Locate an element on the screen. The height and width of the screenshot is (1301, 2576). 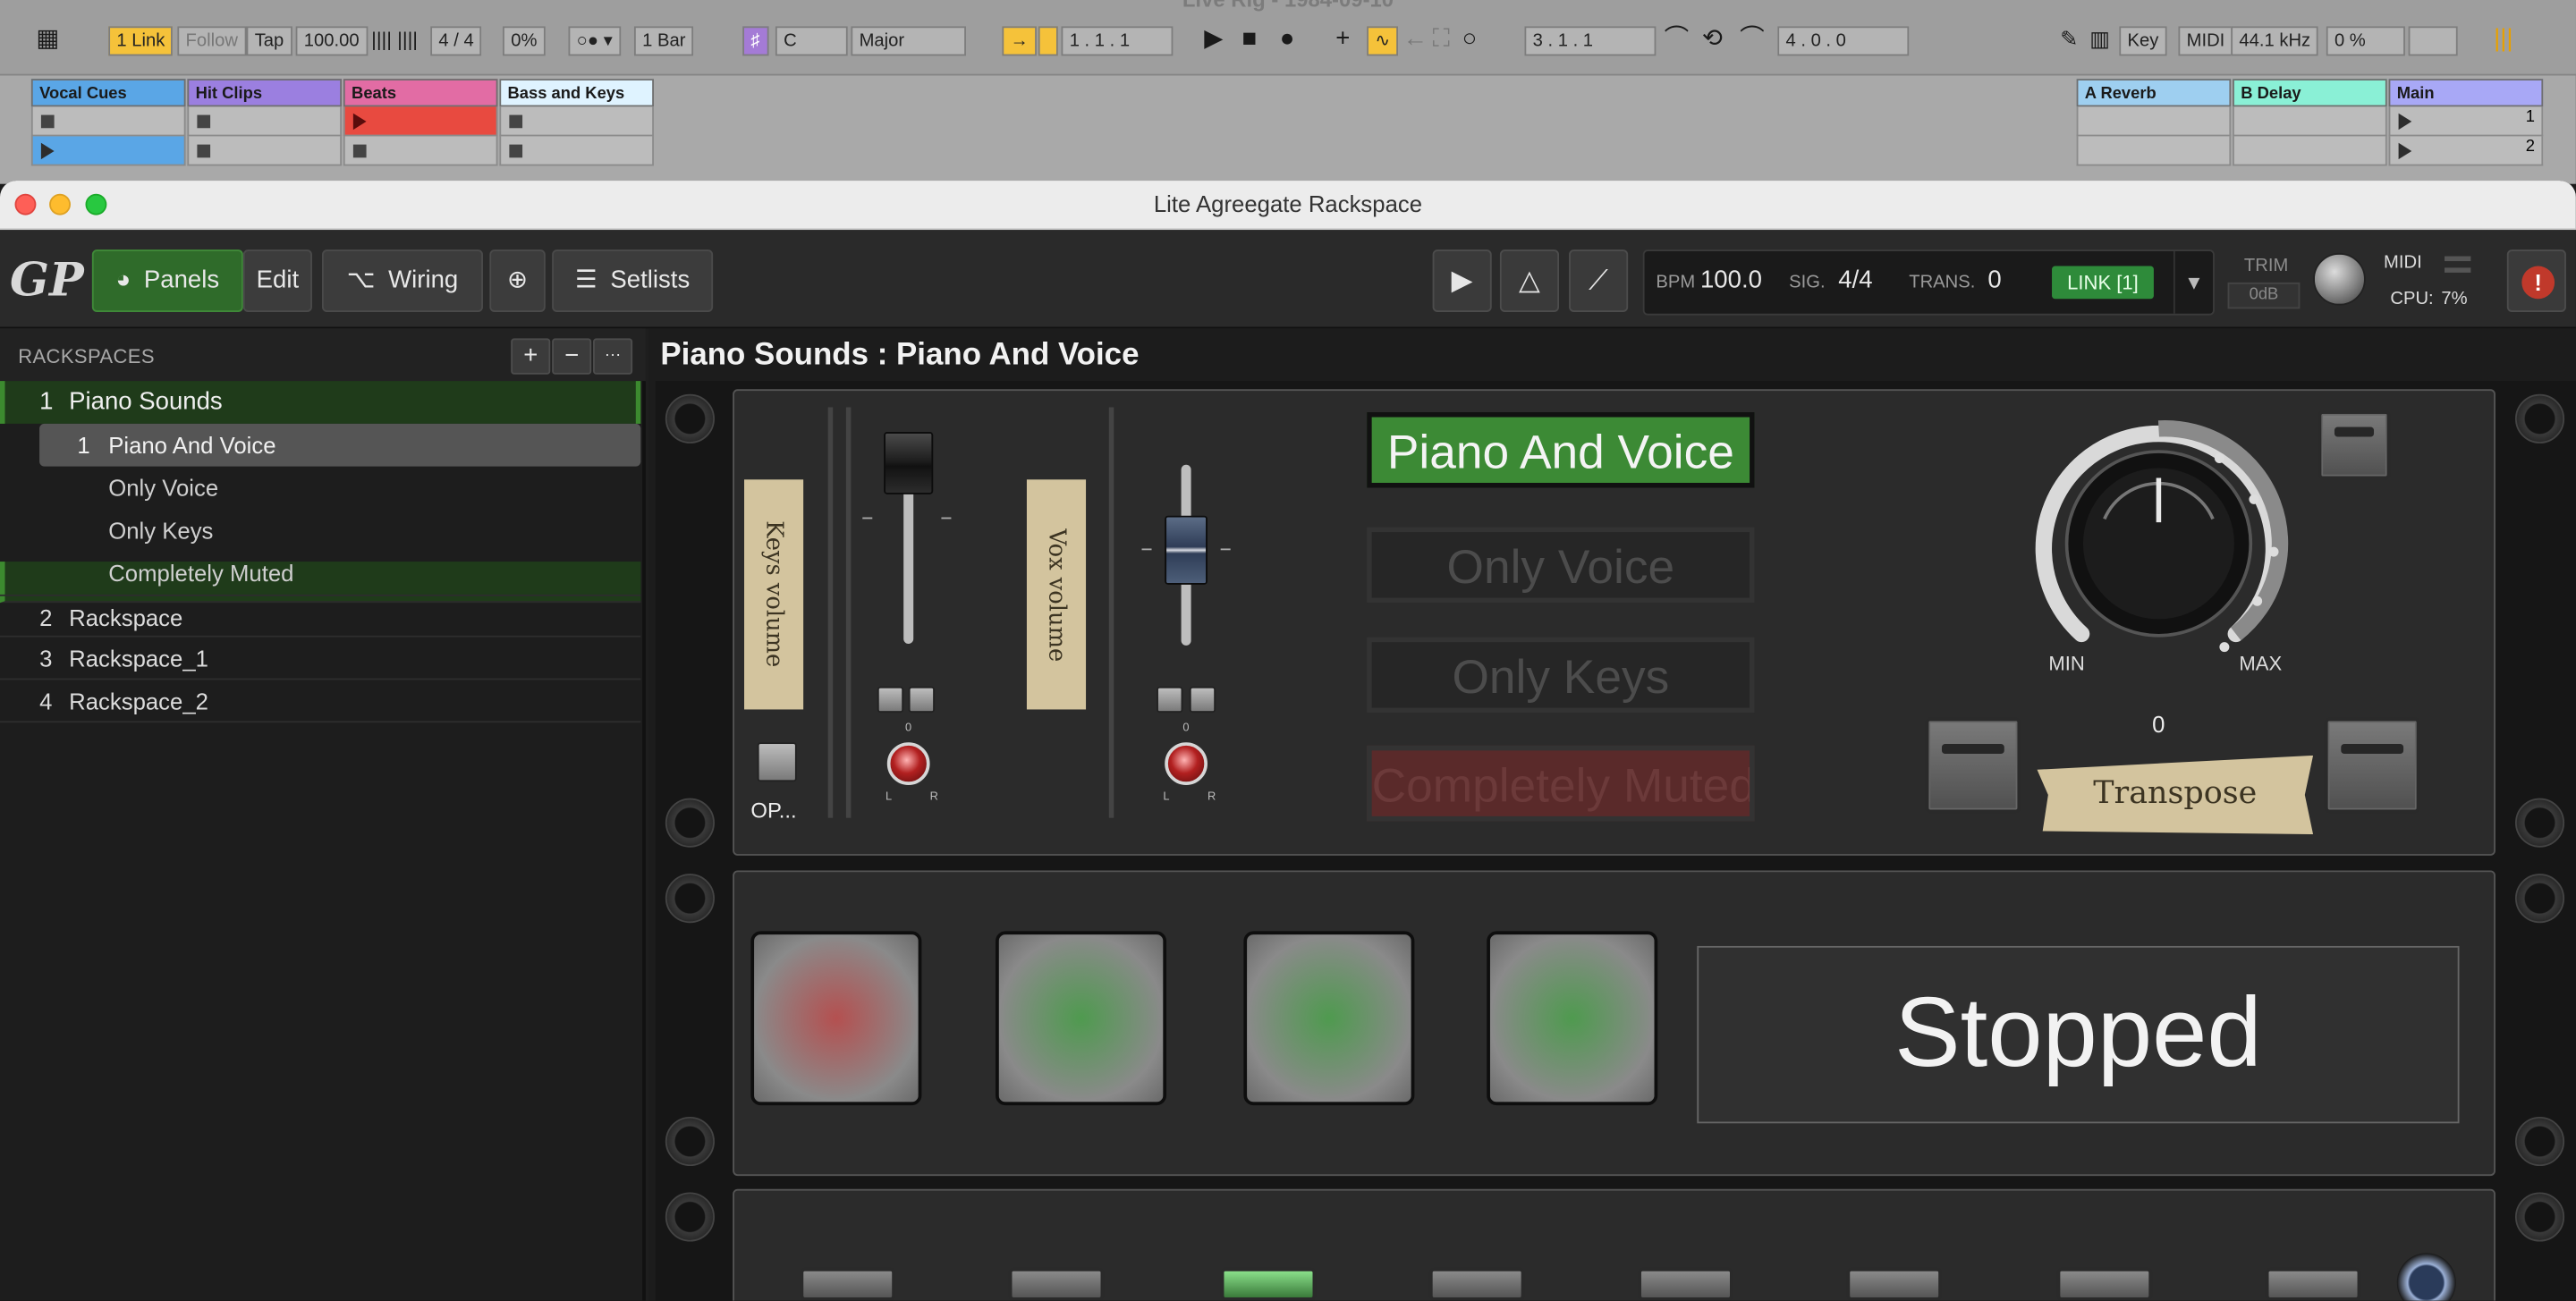
daw-punch-in is located at coordinates (1048, 41).